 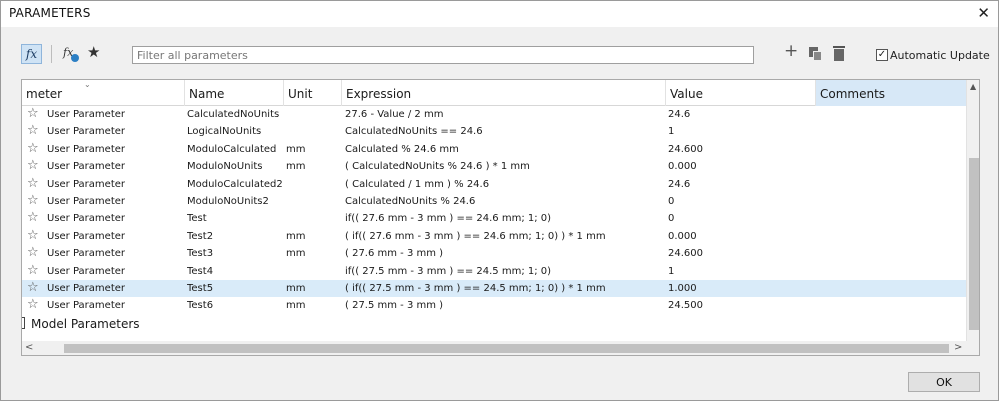 What do you see at coordinates (505, 149) in the screenshot?
I see `cell-expression: Calculated % 24.6 mm` at bounding box center [505, 149].